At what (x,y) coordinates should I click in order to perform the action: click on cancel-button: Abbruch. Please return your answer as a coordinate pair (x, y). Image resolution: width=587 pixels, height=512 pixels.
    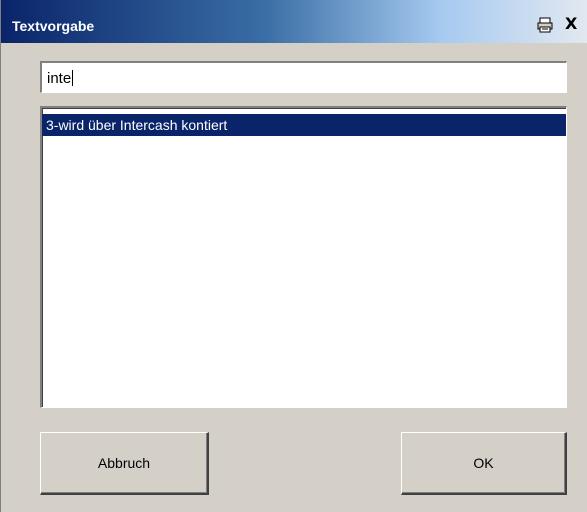
    Looking at the image, I should click on (124, 463).